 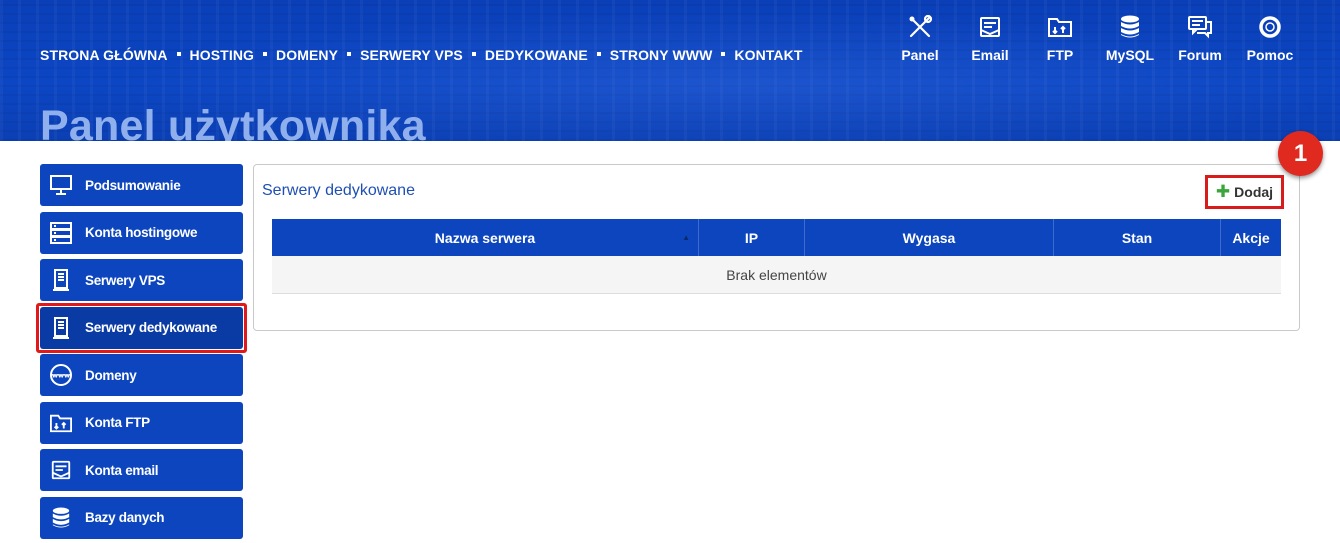 I want to click on column-header-expires: Wygasa, so click(x=929, y=237).